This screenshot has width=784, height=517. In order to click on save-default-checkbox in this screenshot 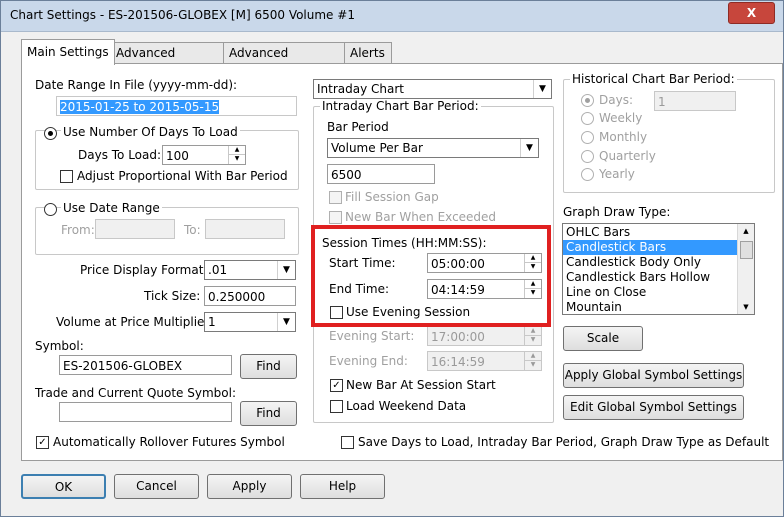, I will do `click(347, 442)`.